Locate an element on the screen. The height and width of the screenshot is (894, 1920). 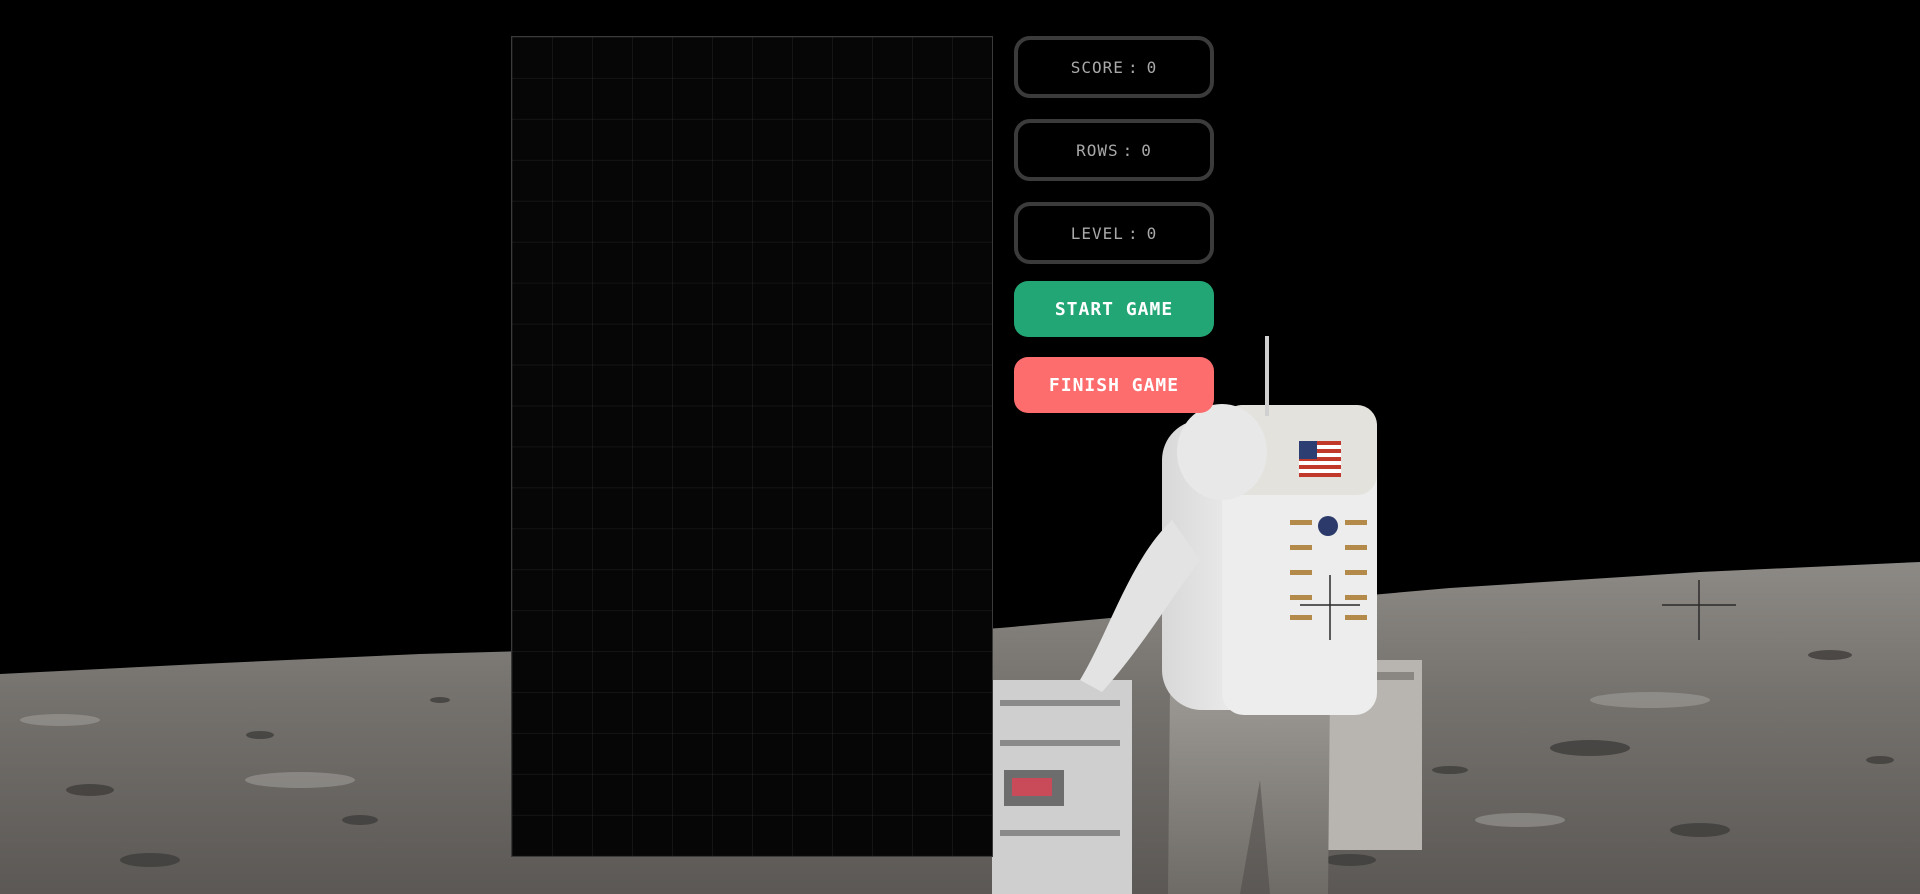
rows-value: 0 is located at coordinates (1146, 150).